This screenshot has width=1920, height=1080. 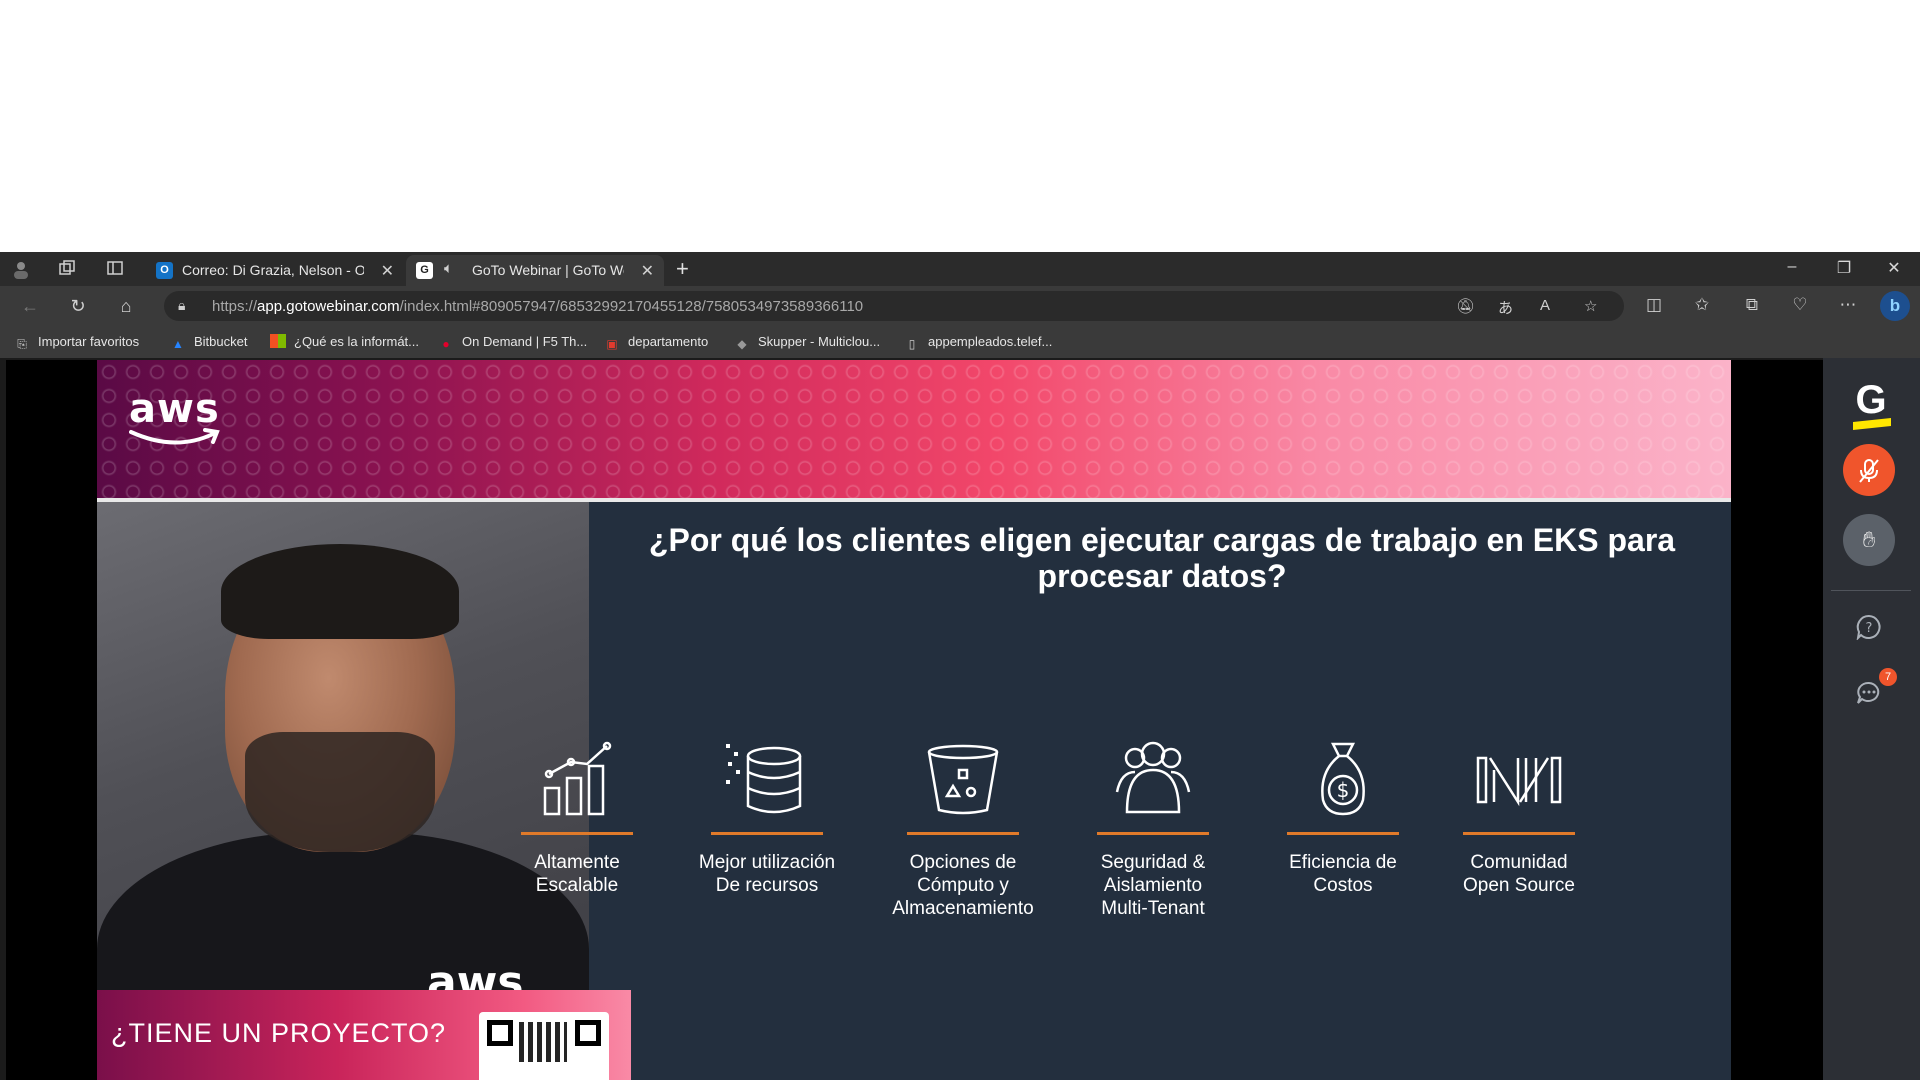 I want to click on project-cta-banner: ¿TIENE UN PROYECTO?, so click(x=364, y=1035).